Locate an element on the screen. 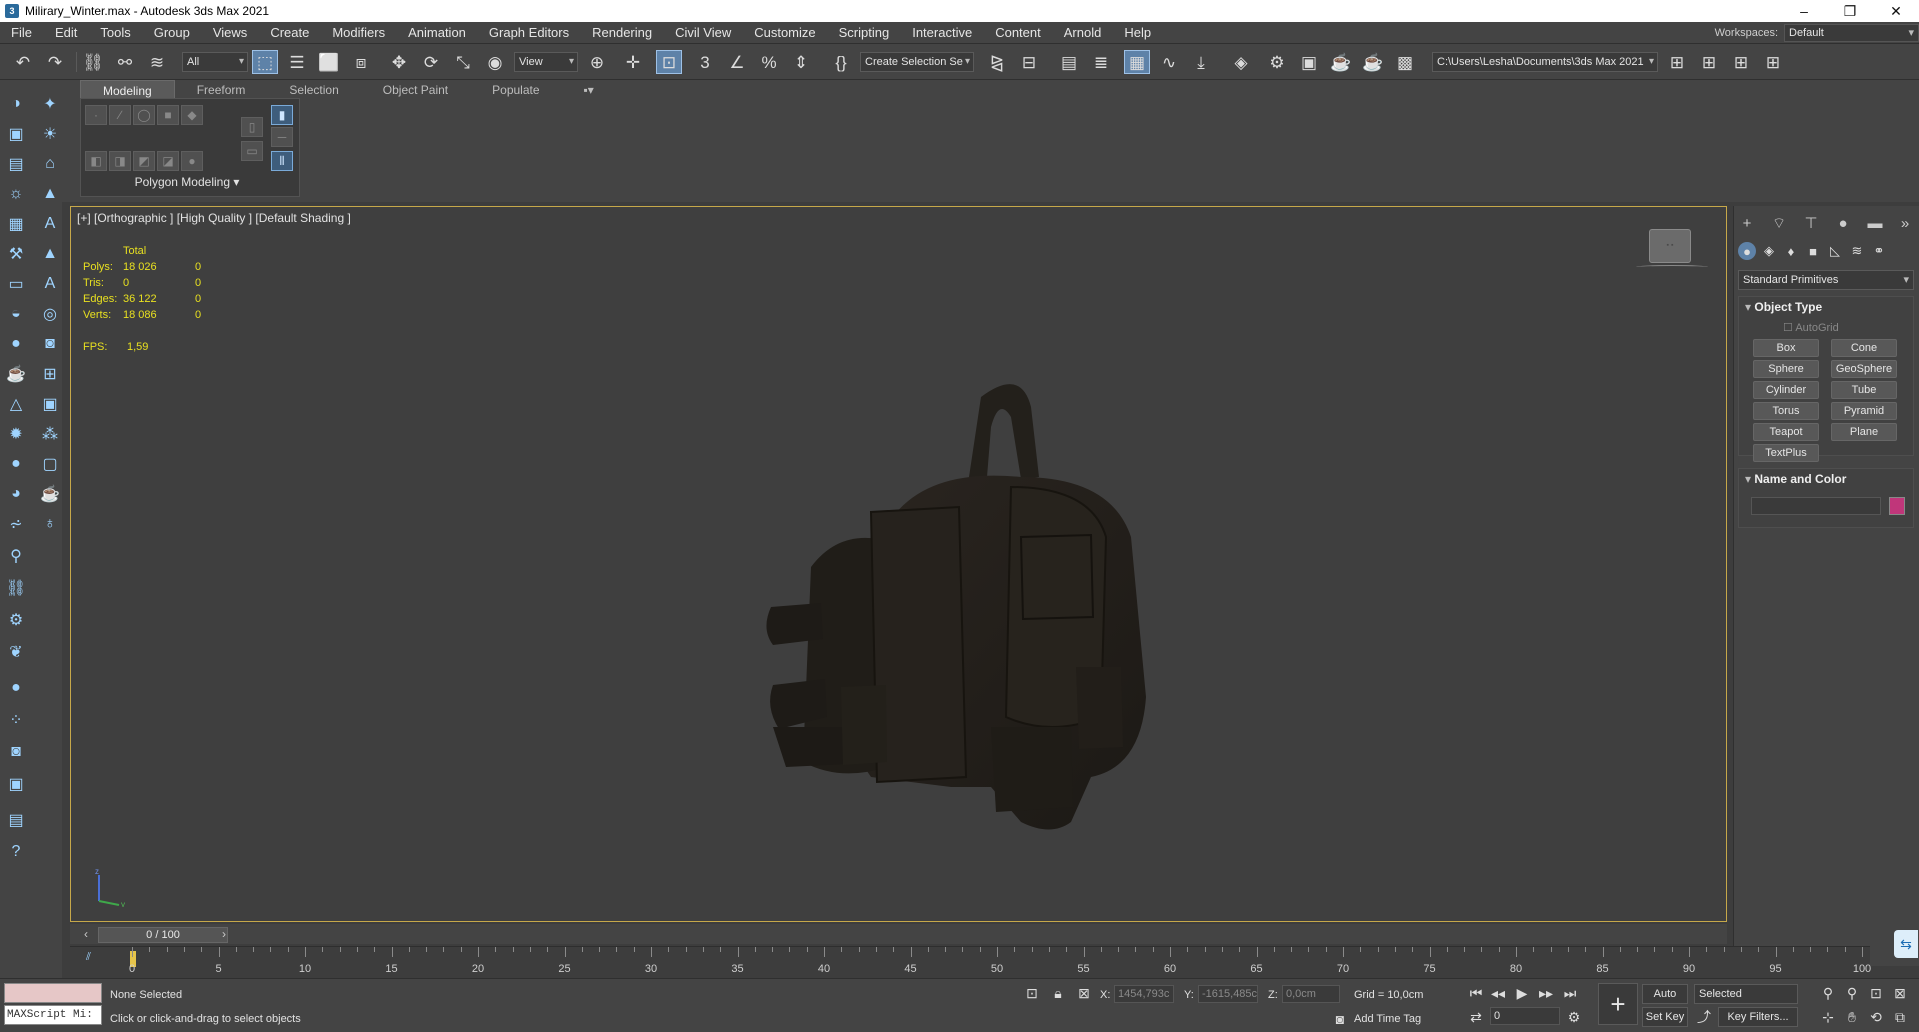 The width and height of the screenshot is (1919, 1032). previous-key-icon: ◂◂ is located at coordinates (1498, 993).